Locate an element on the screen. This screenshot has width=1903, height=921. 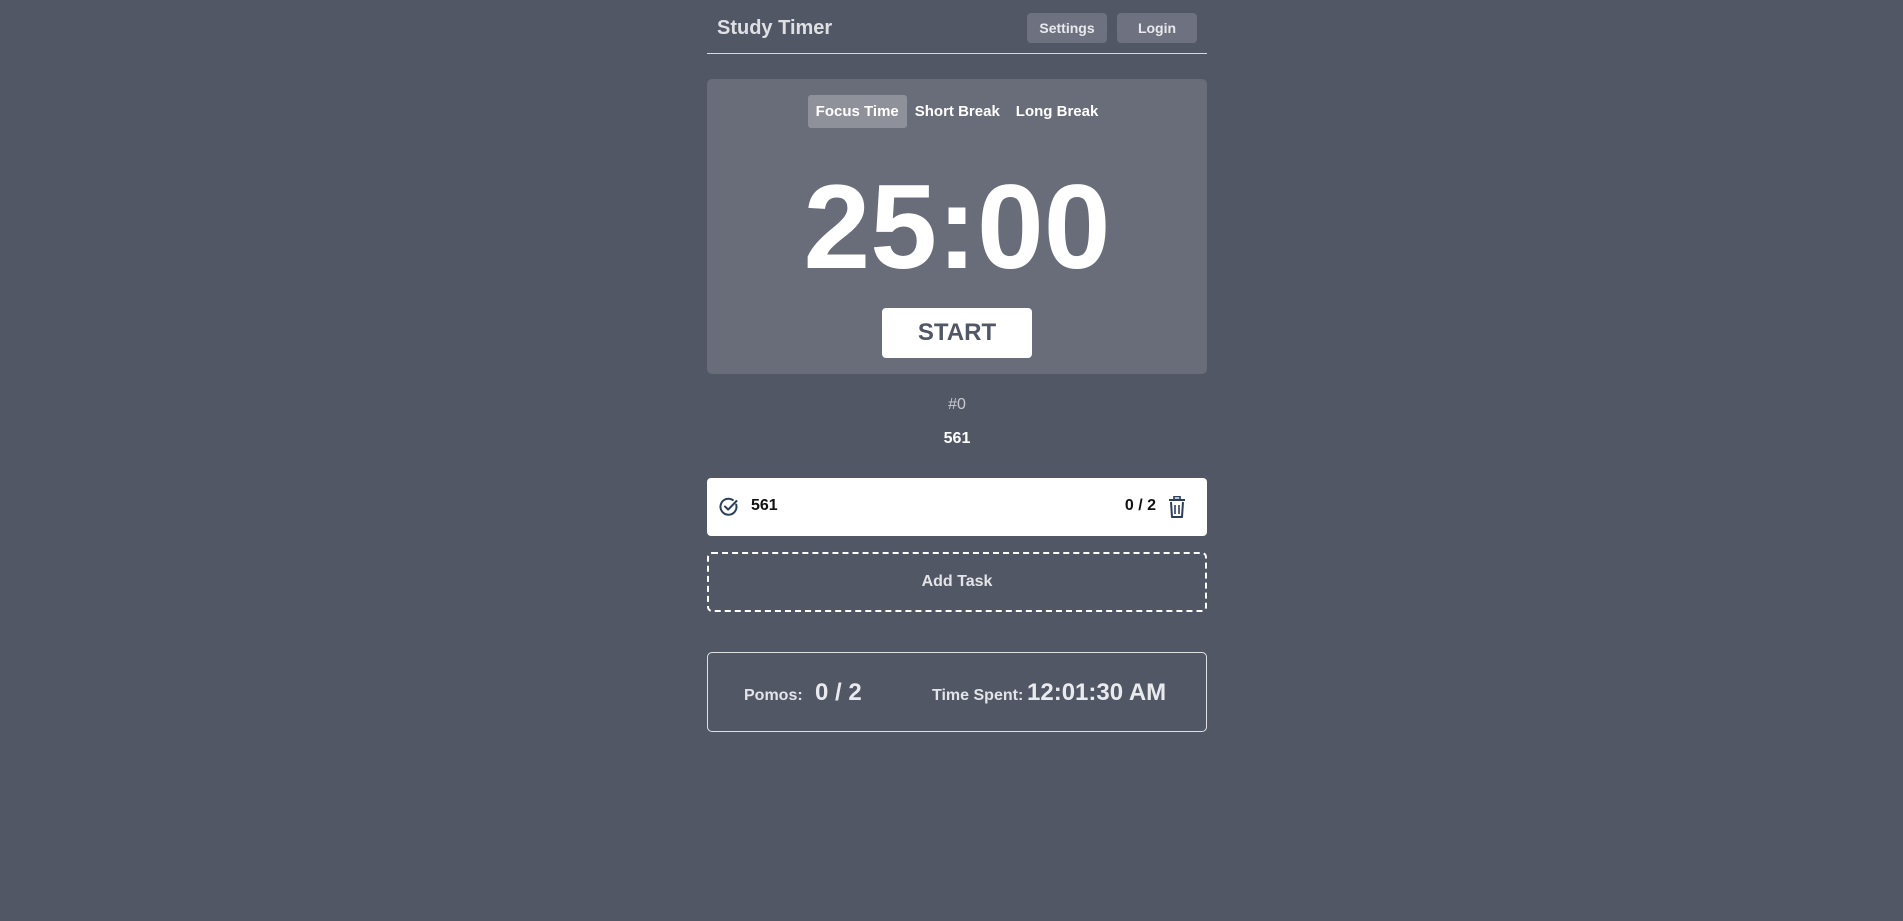
current-task-label: 561 is located at coordinates (957, 438).